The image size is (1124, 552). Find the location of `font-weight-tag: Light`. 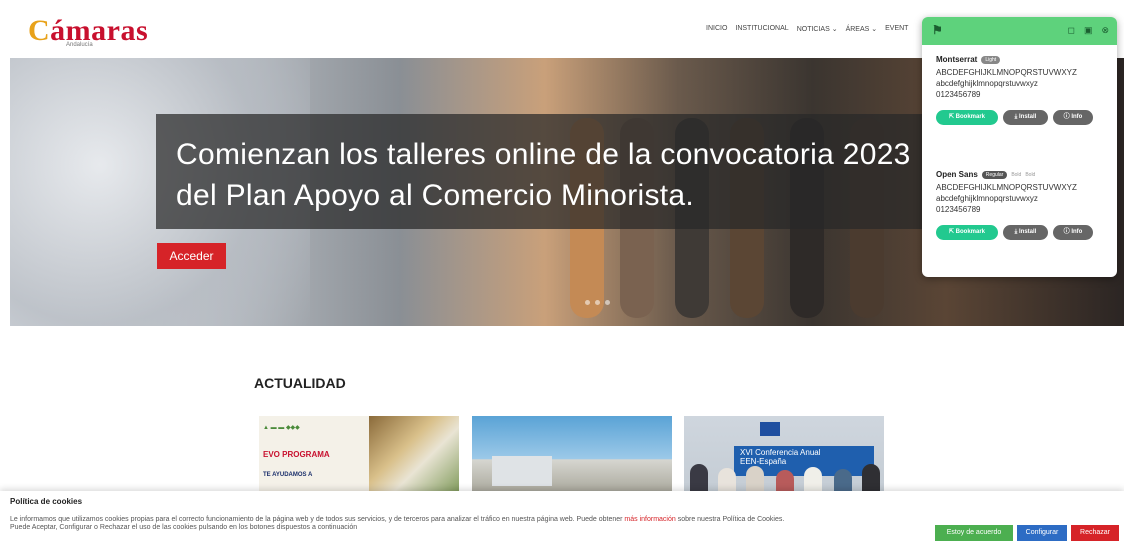

font-weight-tag: Light is located at coordinates (991, 59).